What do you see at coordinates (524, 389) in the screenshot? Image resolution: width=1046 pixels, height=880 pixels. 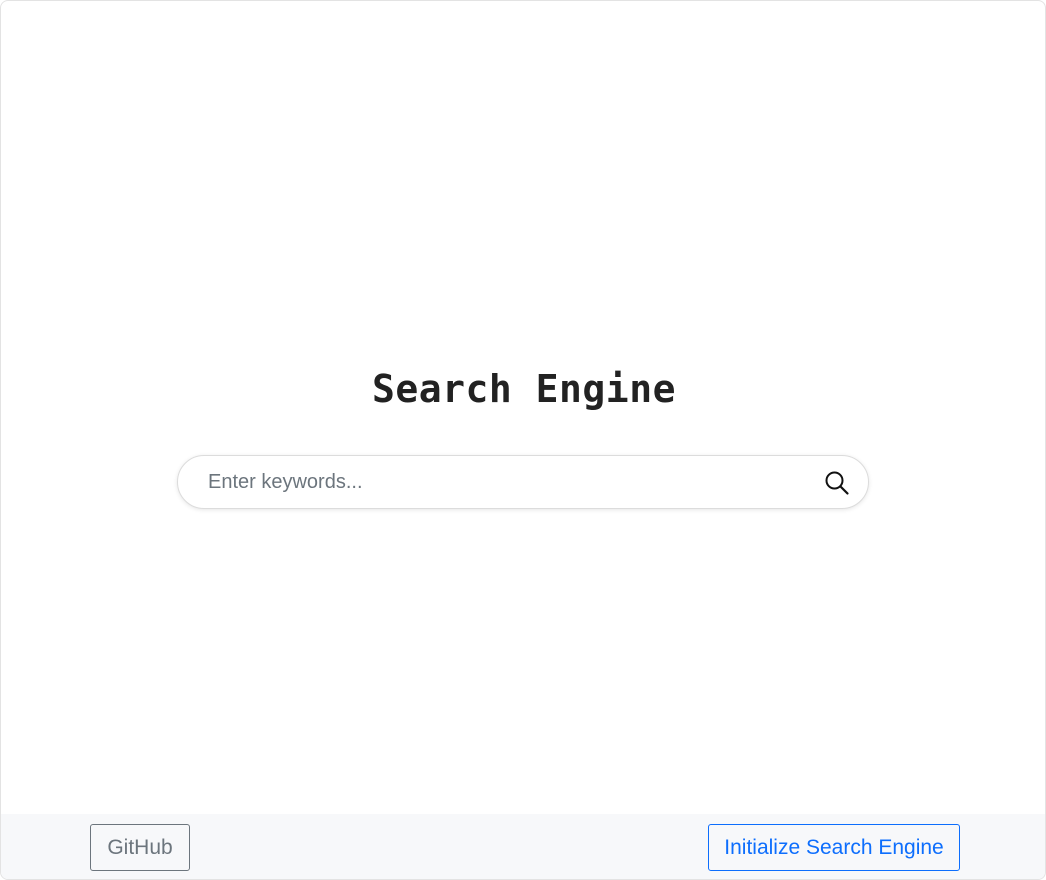 I see `page-title: Search Engine` at bounding box center [524, 389].